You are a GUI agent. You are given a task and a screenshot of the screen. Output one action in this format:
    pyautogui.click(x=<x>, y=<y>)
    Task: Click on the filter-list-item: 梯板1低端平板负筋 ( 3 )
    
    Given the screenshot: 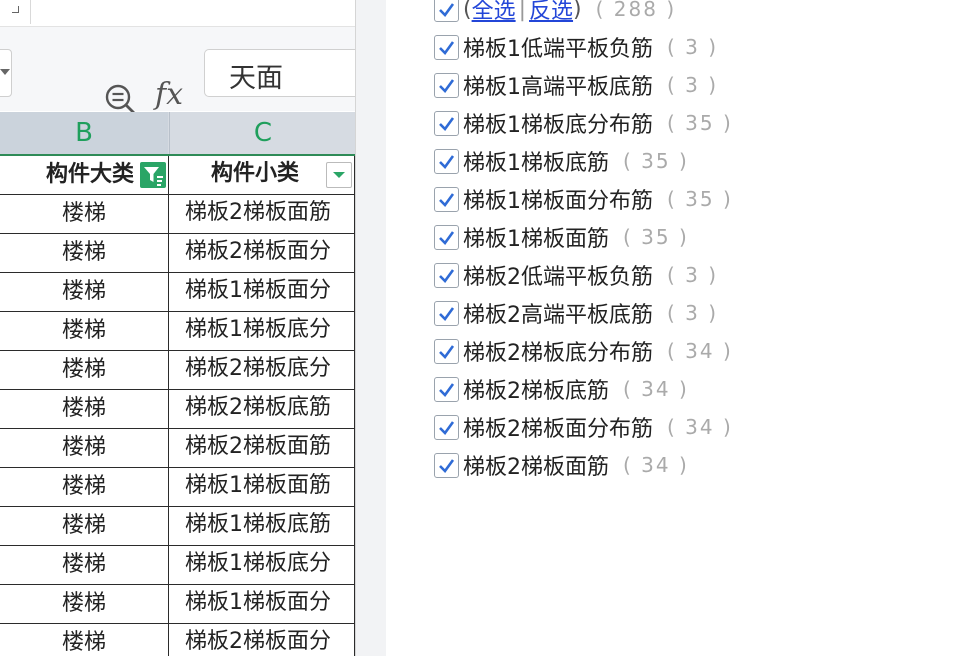 What is the action you would take?
    pyautogui.click(x=576, y=47)
    